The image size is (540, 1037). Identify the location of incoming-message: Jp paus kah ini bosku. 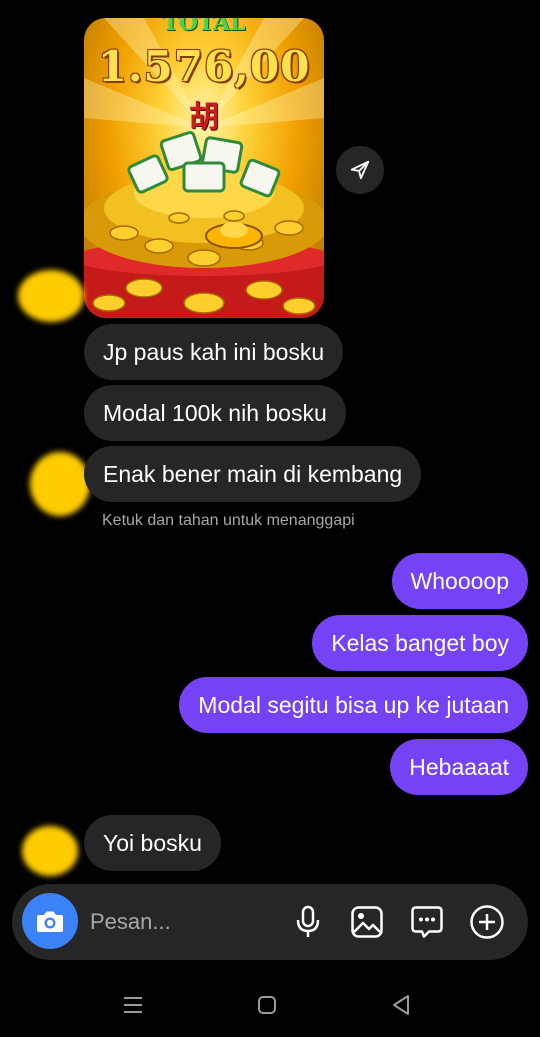
(214, 352).